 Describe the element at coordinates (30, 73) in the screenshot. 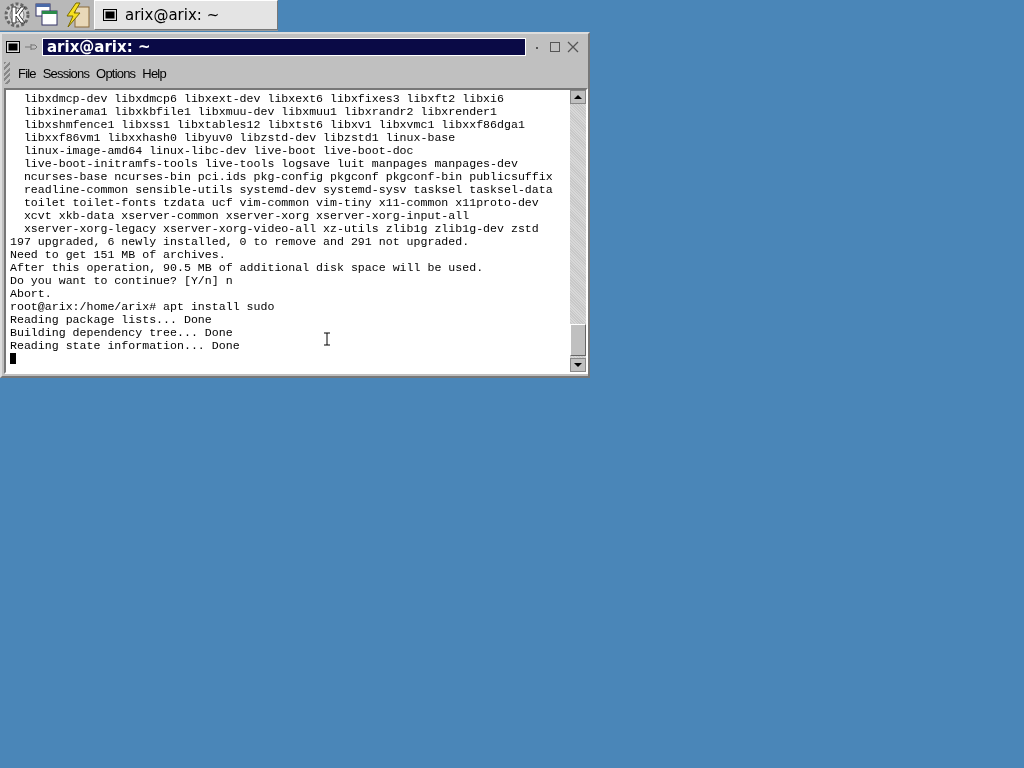

I see `menu-item: File` at that location.